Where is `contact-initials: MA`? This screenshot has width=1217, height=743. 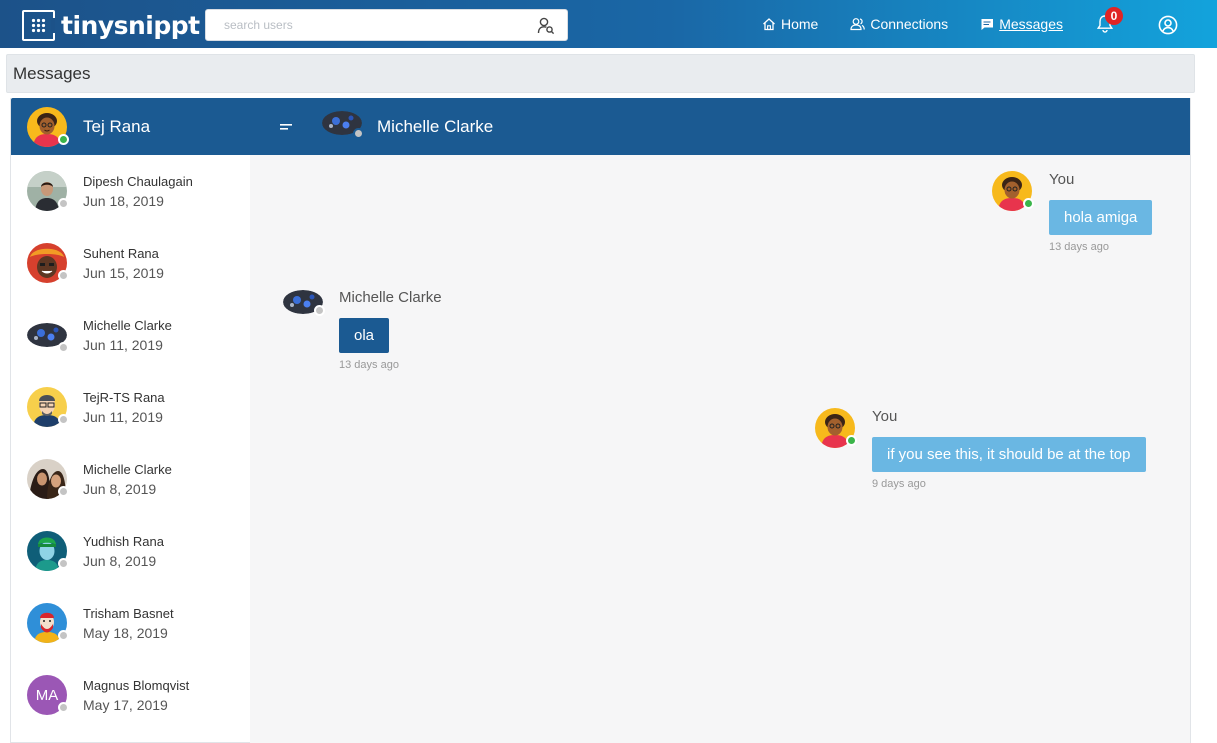
contact-initials: MA is located at coordinates (47, 695).